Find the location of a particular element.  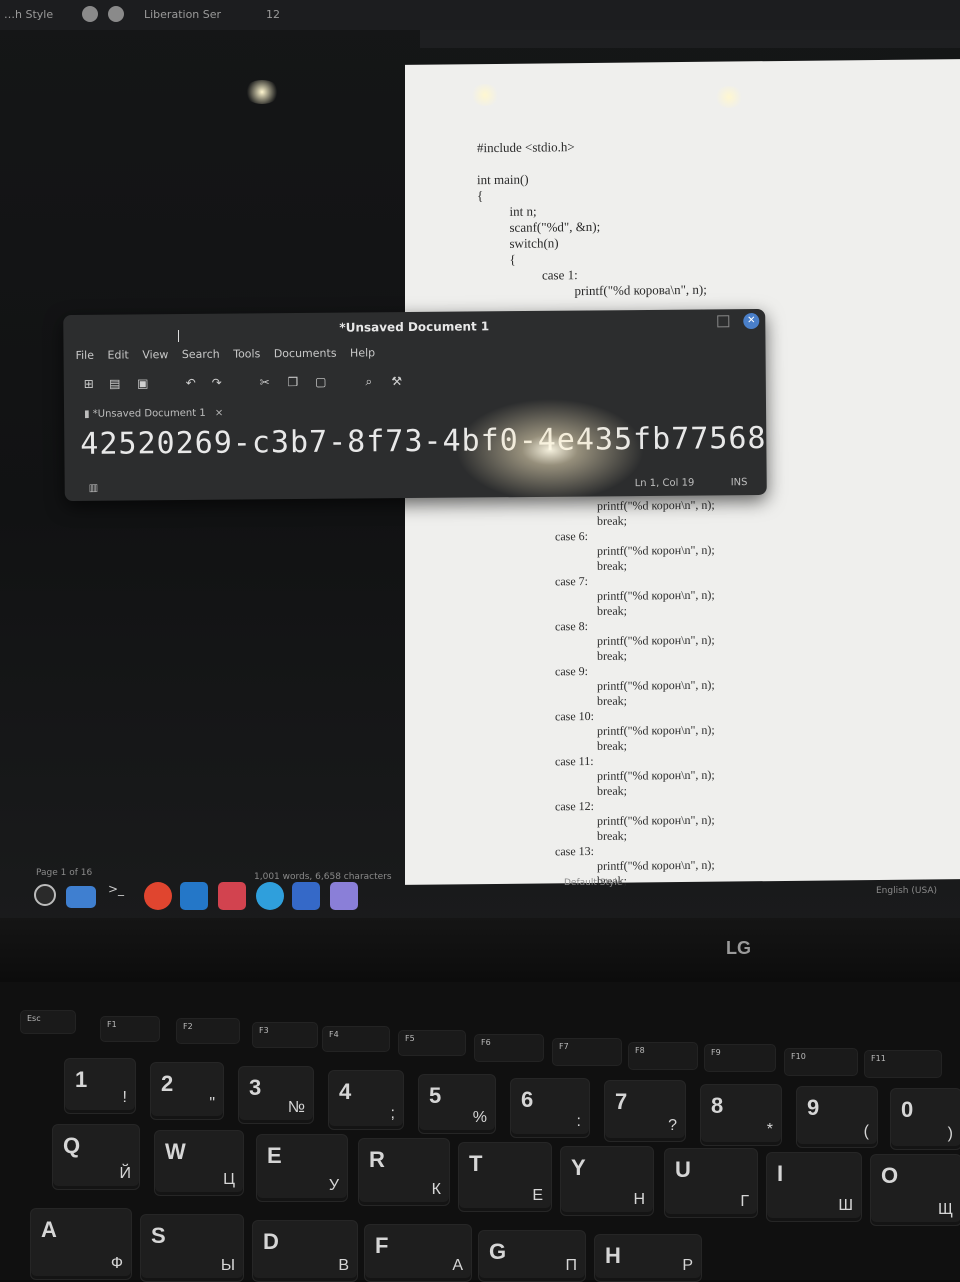

language: English (USA) is located at coordinates (906, 891).